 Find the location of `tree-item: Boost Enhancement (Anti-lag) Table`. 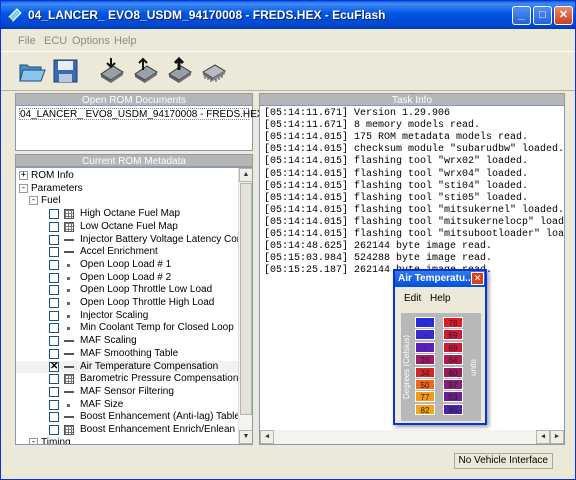

tree-item: Boost Enhancement (Anti-lag) Table is located at coordinates (128, 417).